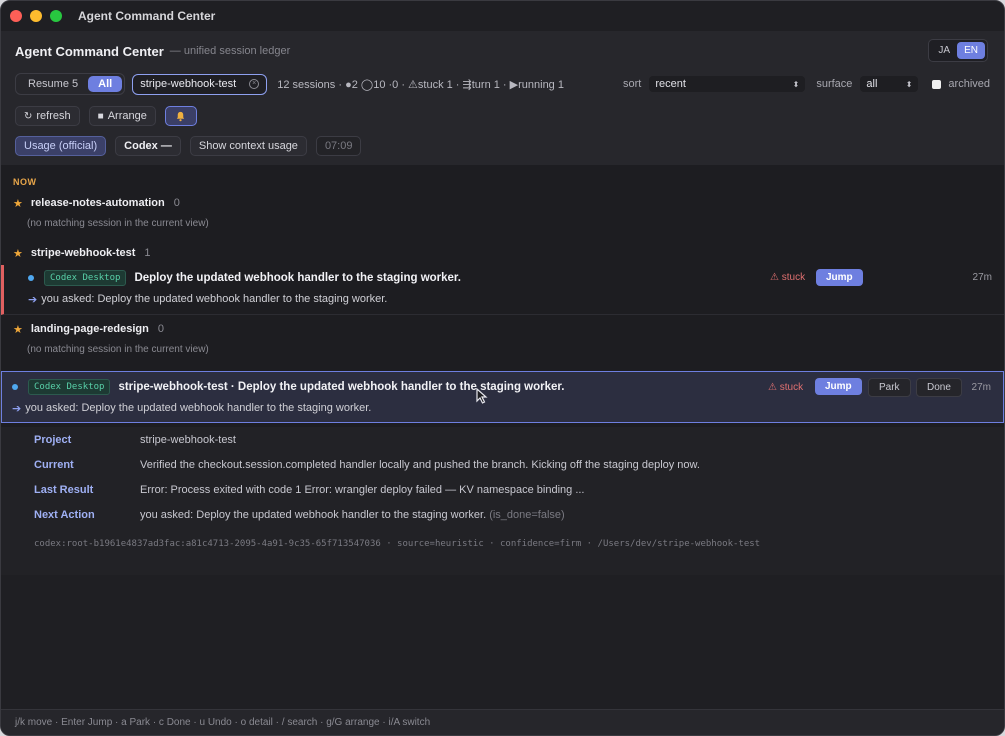 Image resolution: width=1005 pixels, height=736 pixels. Describe the element at coordinates (28, 116) in the screenshot. I see `refresh-icon: ↻` at that location.